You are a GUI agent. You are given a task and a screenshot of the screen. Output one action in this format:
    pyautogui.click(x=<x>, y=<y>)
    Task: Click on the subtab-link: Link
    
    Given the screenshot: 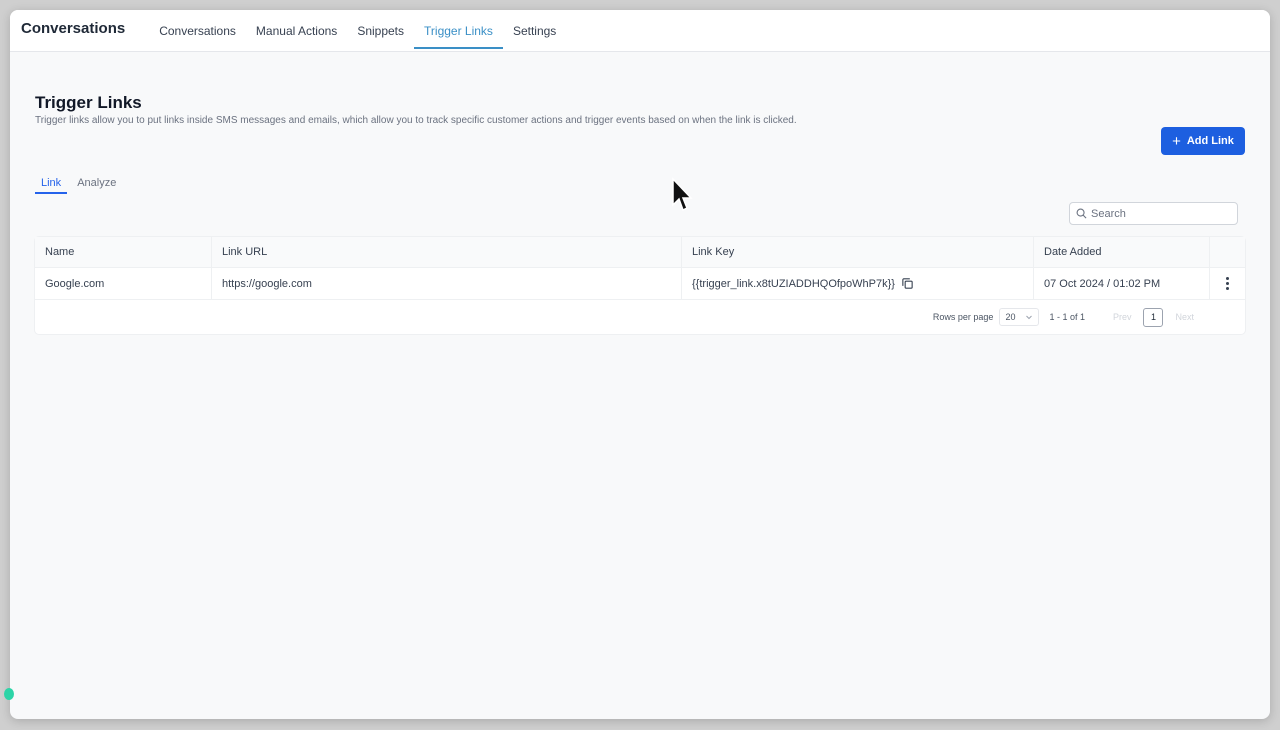 What is the action you would take?
    pyautogui.click(x=51, y=184)
    